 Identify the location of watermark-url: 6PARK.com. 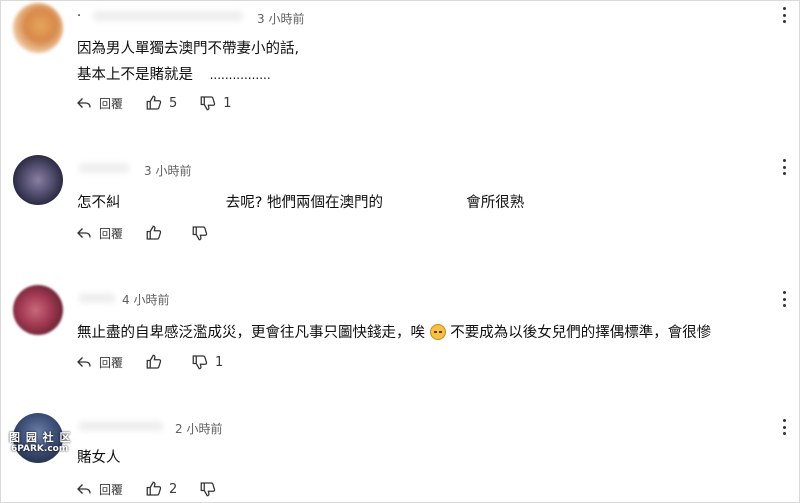
(40, 449).